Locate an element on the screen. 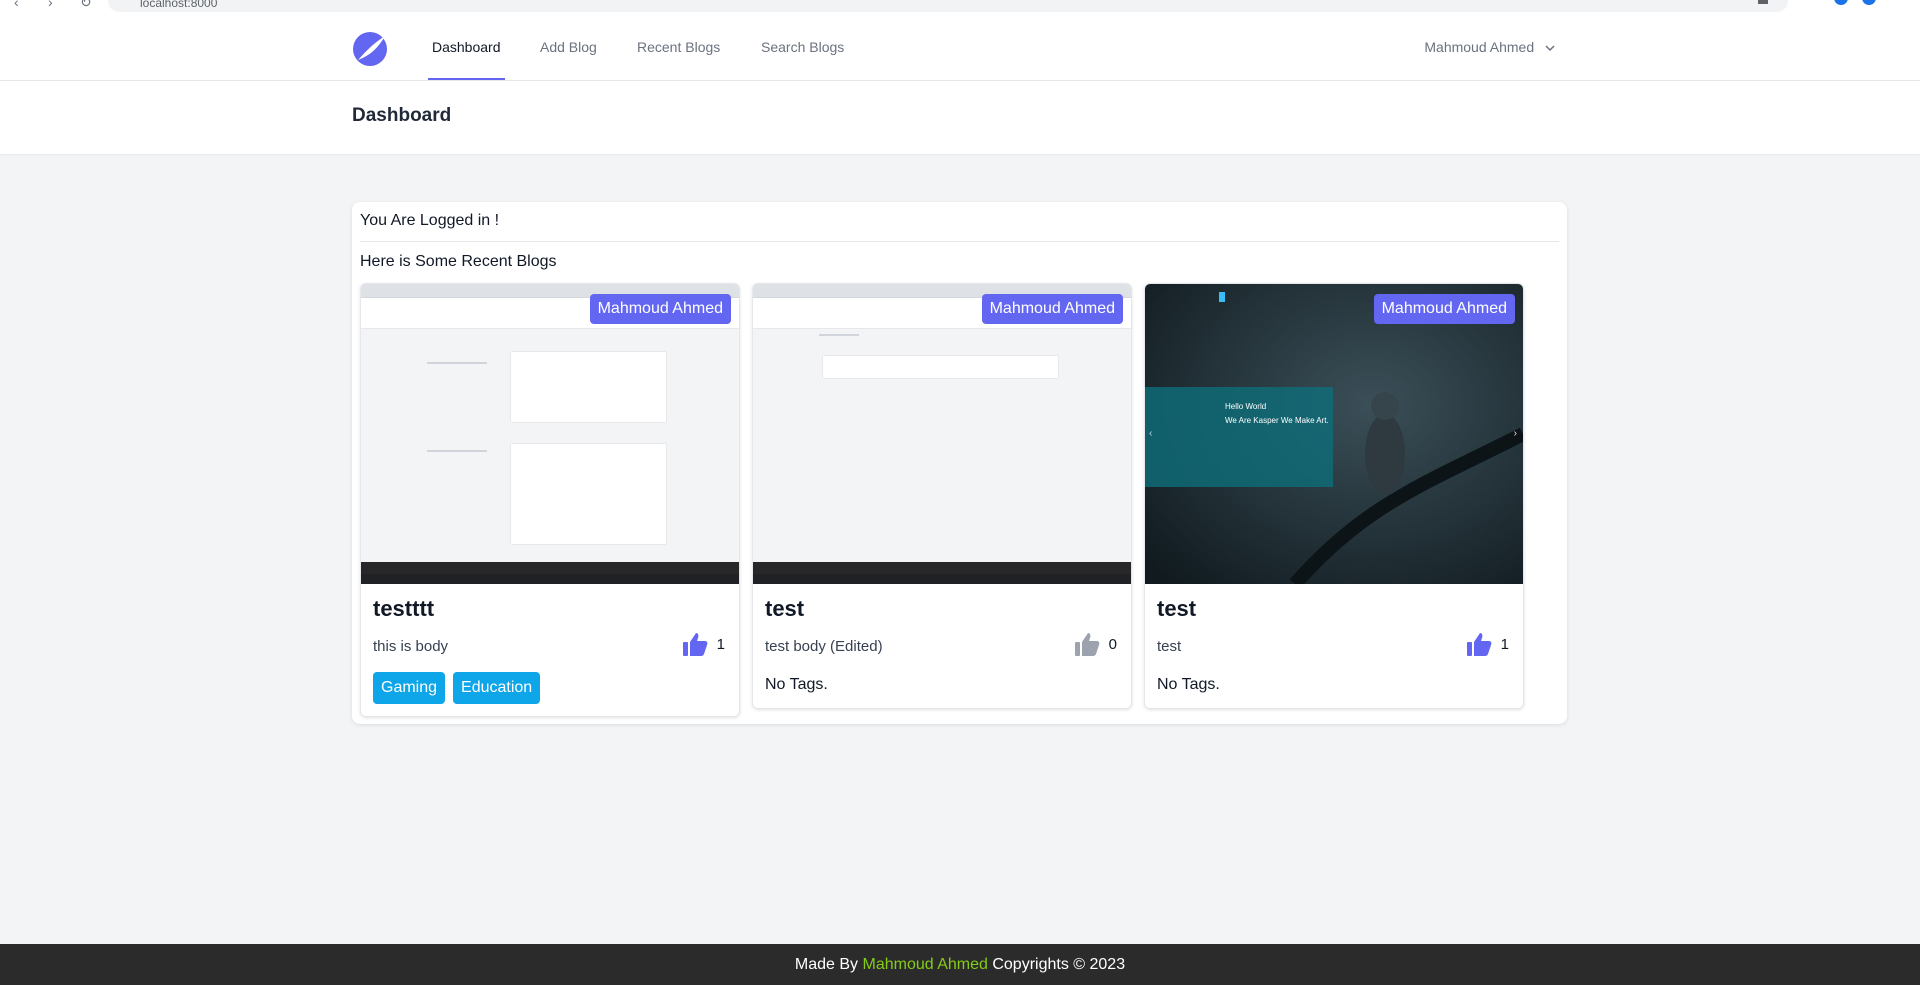 This screenshot has height=985, width=1920. tag-list: Gaming Education is located at coordinates (457, 688).